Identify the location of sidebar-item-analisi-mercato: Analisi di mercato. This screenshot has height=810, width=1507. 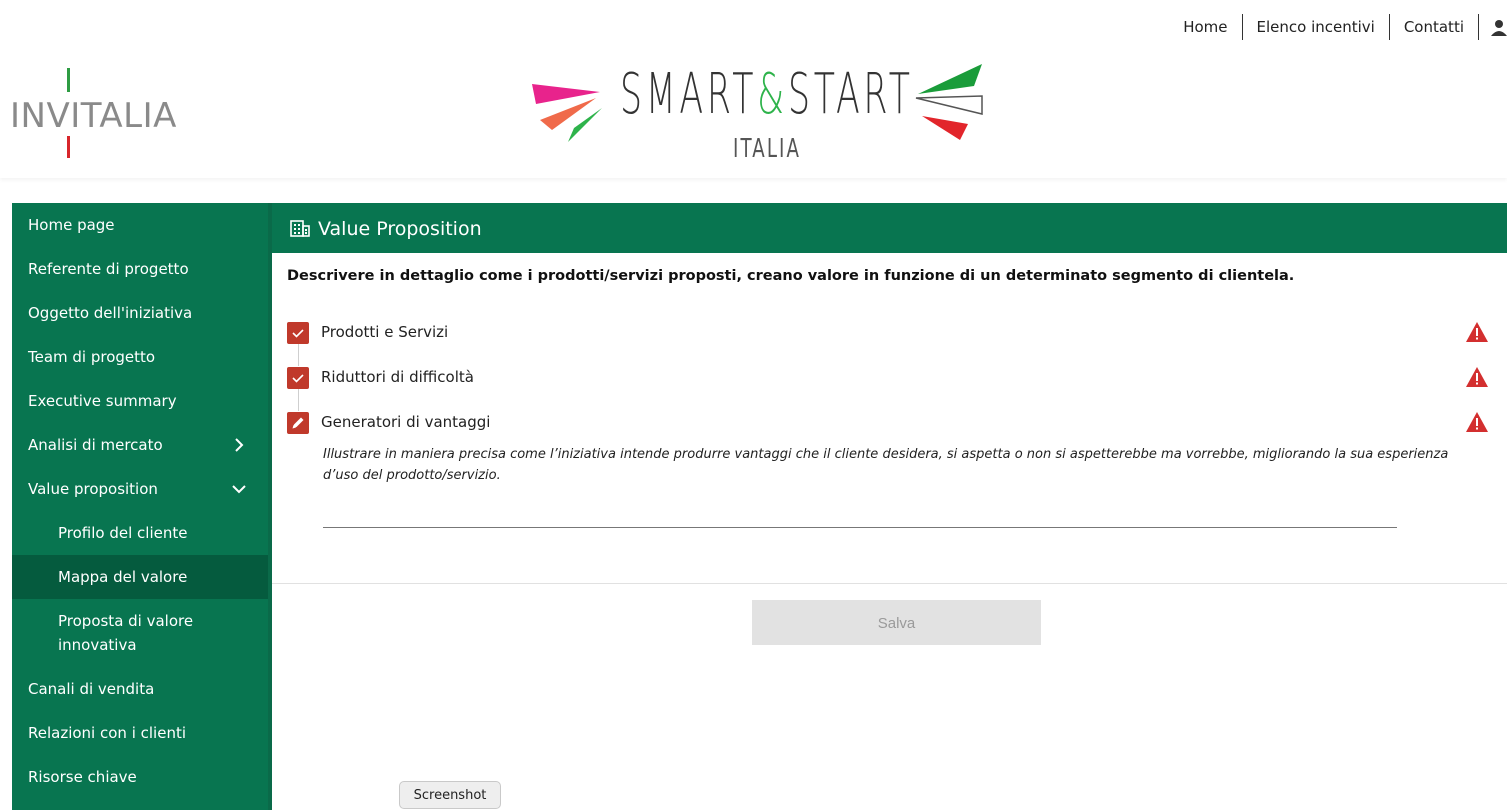
(140, 445).